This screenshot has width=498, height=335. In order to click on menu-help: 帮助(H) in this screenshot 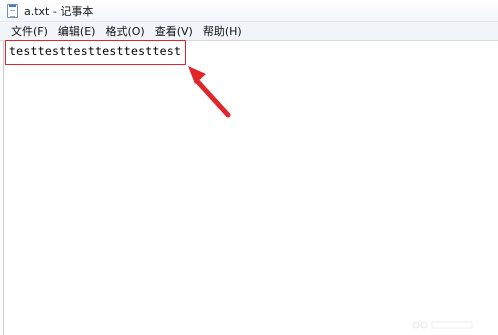, I will do `click(222, 31)`.